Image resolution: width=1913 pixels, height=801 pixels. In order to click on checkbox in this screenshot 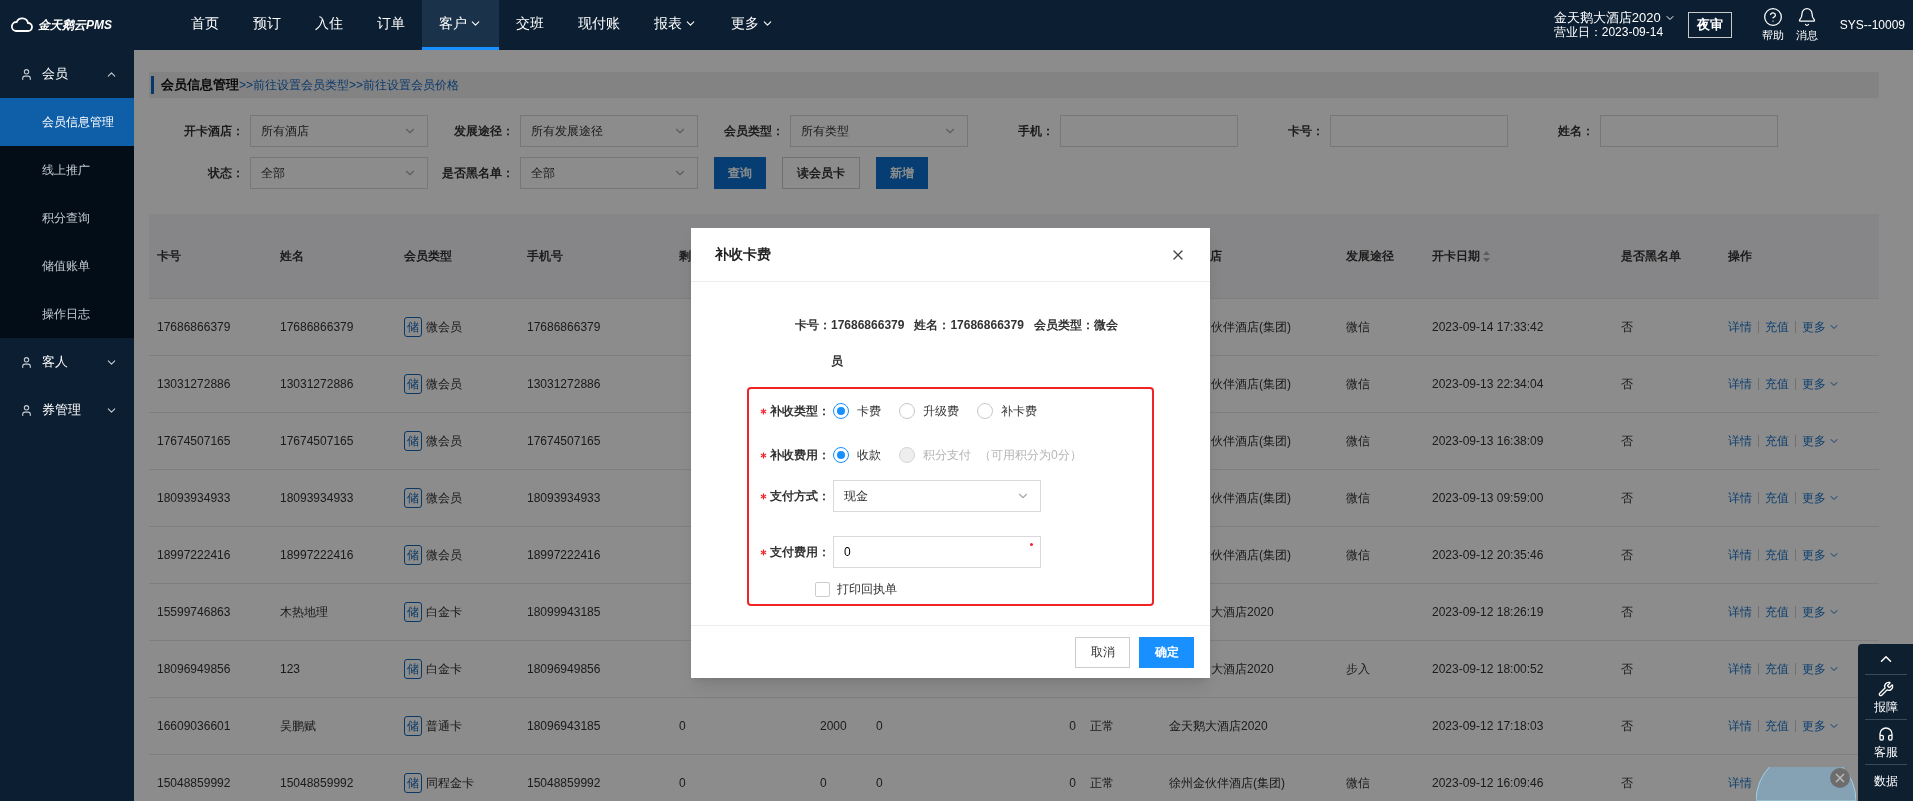, I will do `click(822, 589)`.